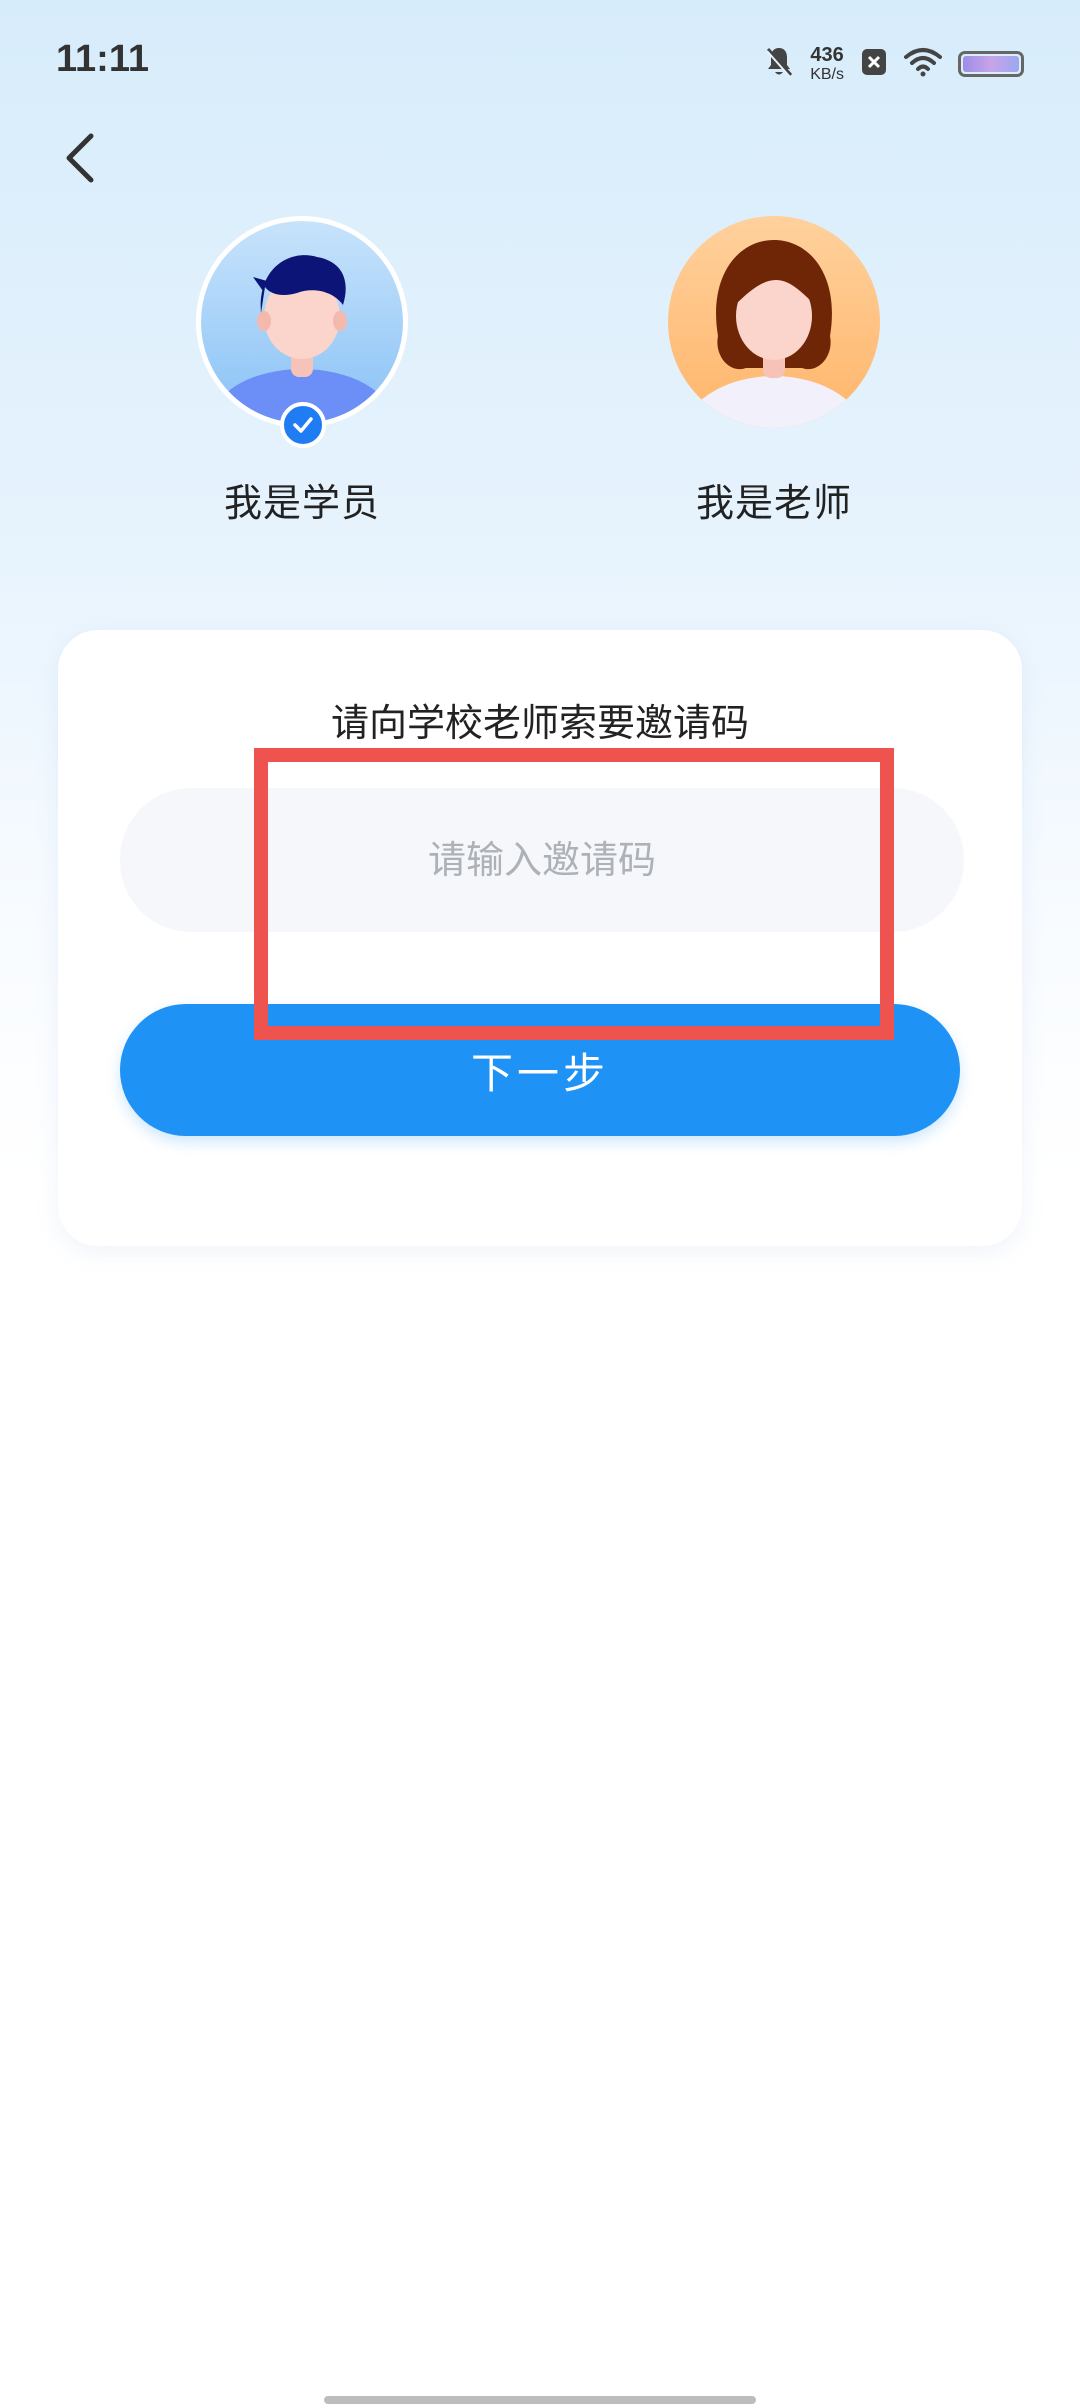 The image size is (1080, 2408). I want to click on role-label-student: 我是学员, so click(301, 503).